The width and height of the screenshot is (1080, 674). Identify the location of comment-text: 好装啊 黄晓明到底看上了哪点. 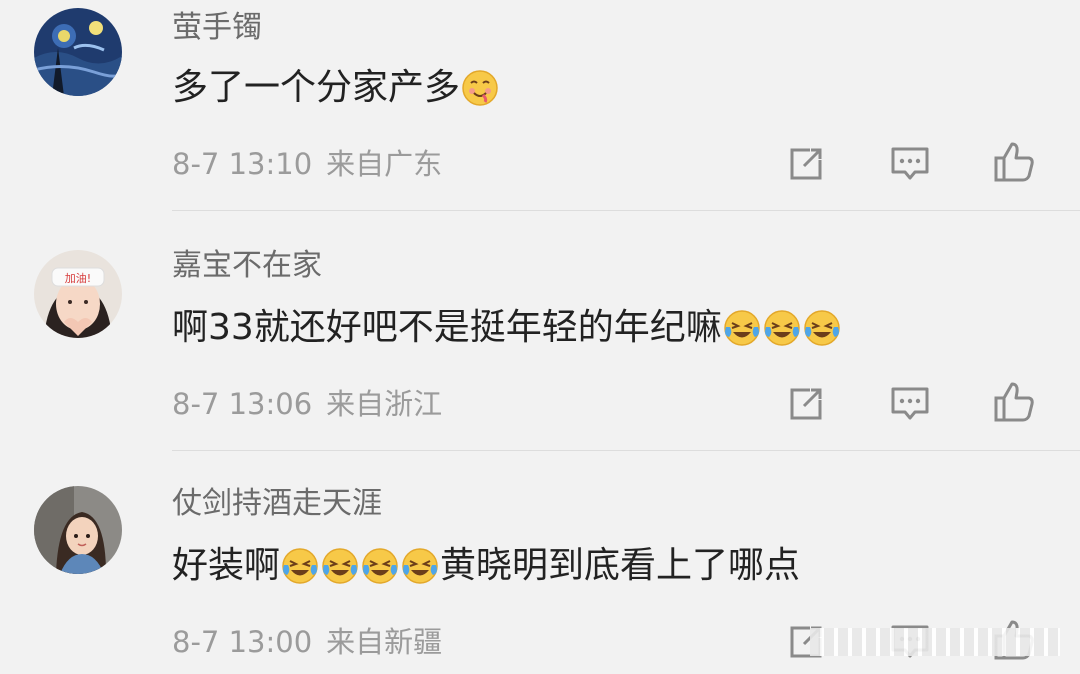
(486, 566).